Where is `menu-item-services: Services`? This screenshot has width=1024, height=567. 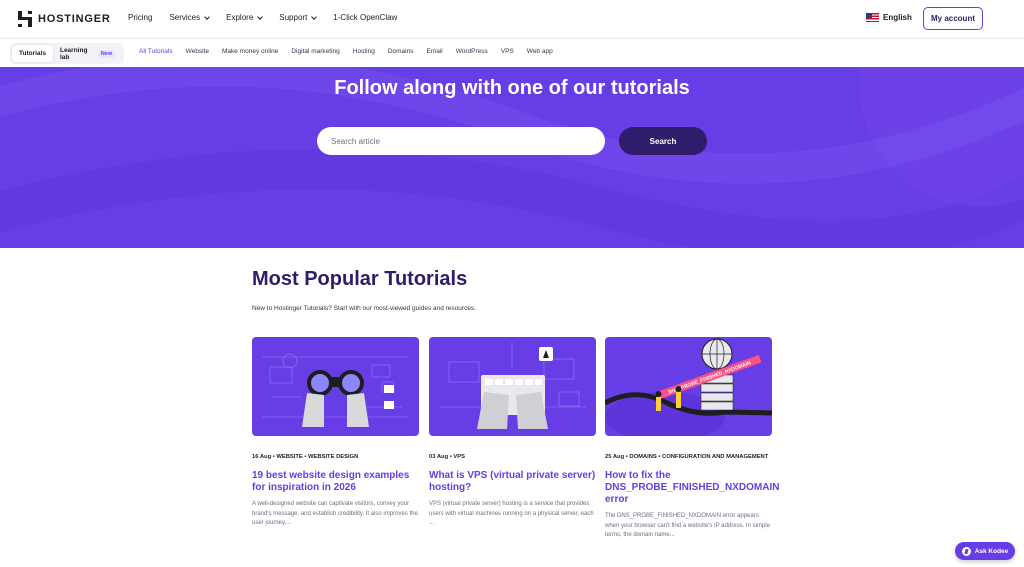
menu-item-services: Services is located at coordinates (189, 17).